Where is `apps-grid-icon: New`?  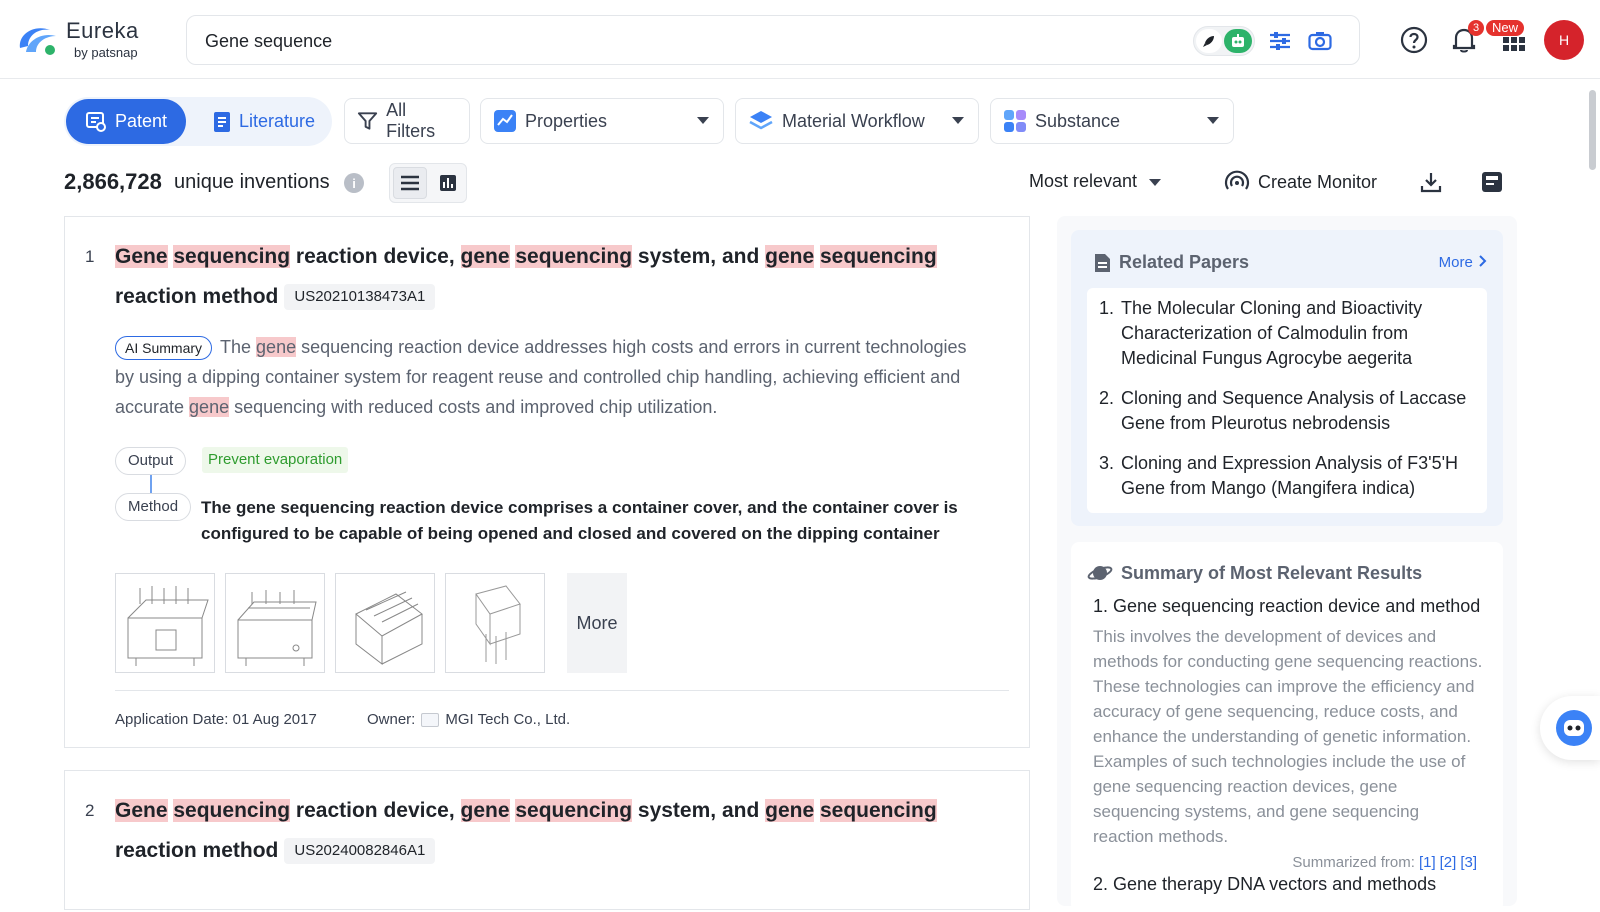 apps-grid-icon: New is located at coordinates (1514, 40).